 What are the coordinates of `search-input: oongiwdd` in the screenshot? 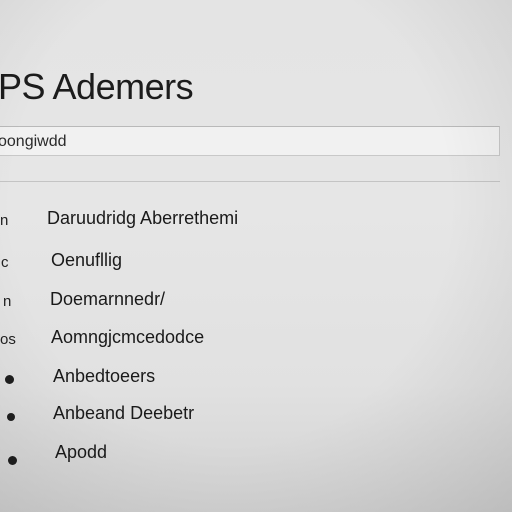 It's located at (250, 141).